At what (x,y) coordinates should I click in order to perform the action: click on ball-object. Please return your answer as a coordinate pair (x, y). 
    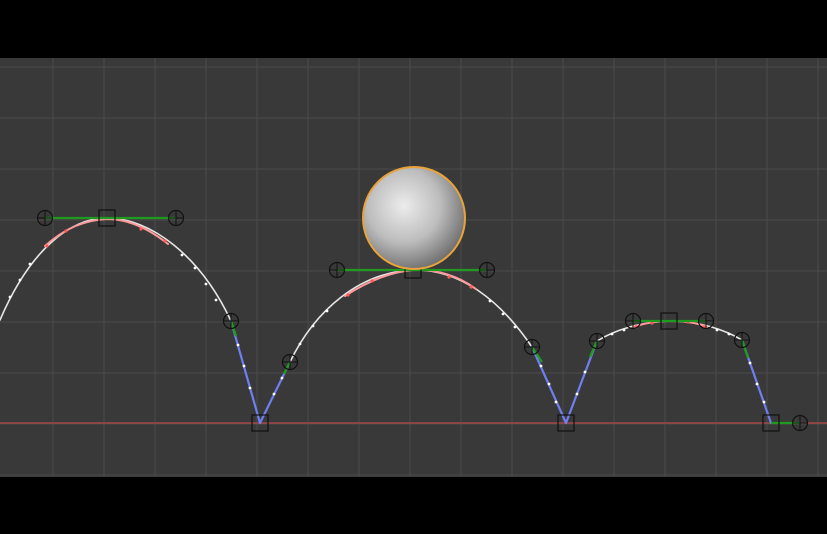
    Looking at the image, I should click on (414, 218).